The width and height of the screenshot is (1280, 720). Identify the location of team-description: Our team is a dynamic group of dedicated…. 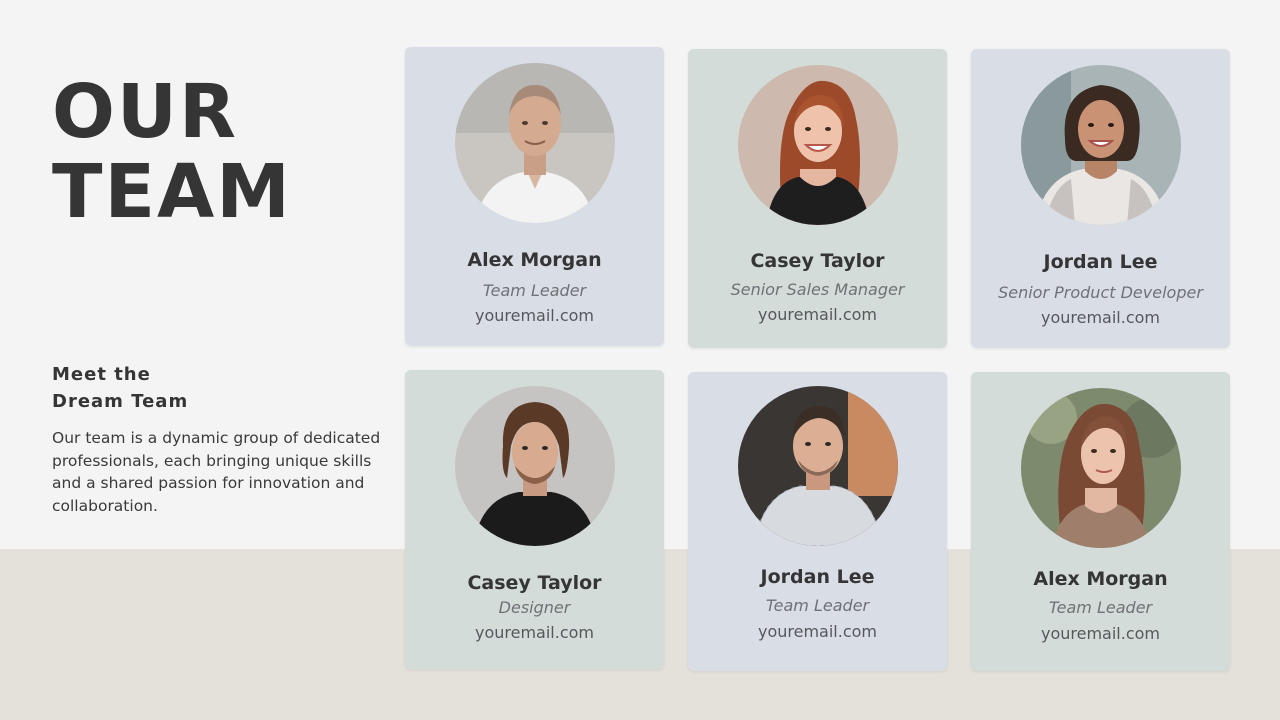
(216, 472).